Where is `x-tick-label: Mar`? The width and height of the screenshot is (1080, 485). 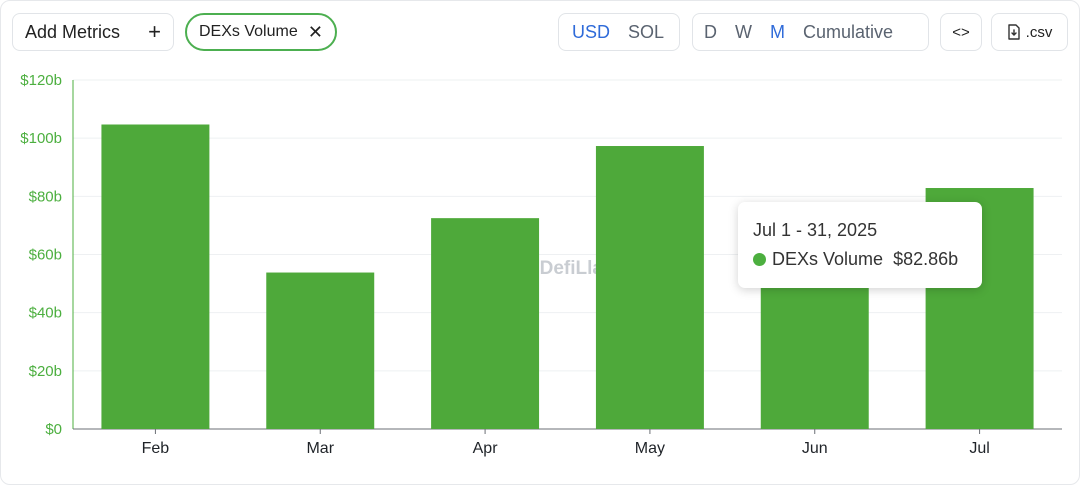 x-tick-label: Mar is located at coordinates (320, 448).